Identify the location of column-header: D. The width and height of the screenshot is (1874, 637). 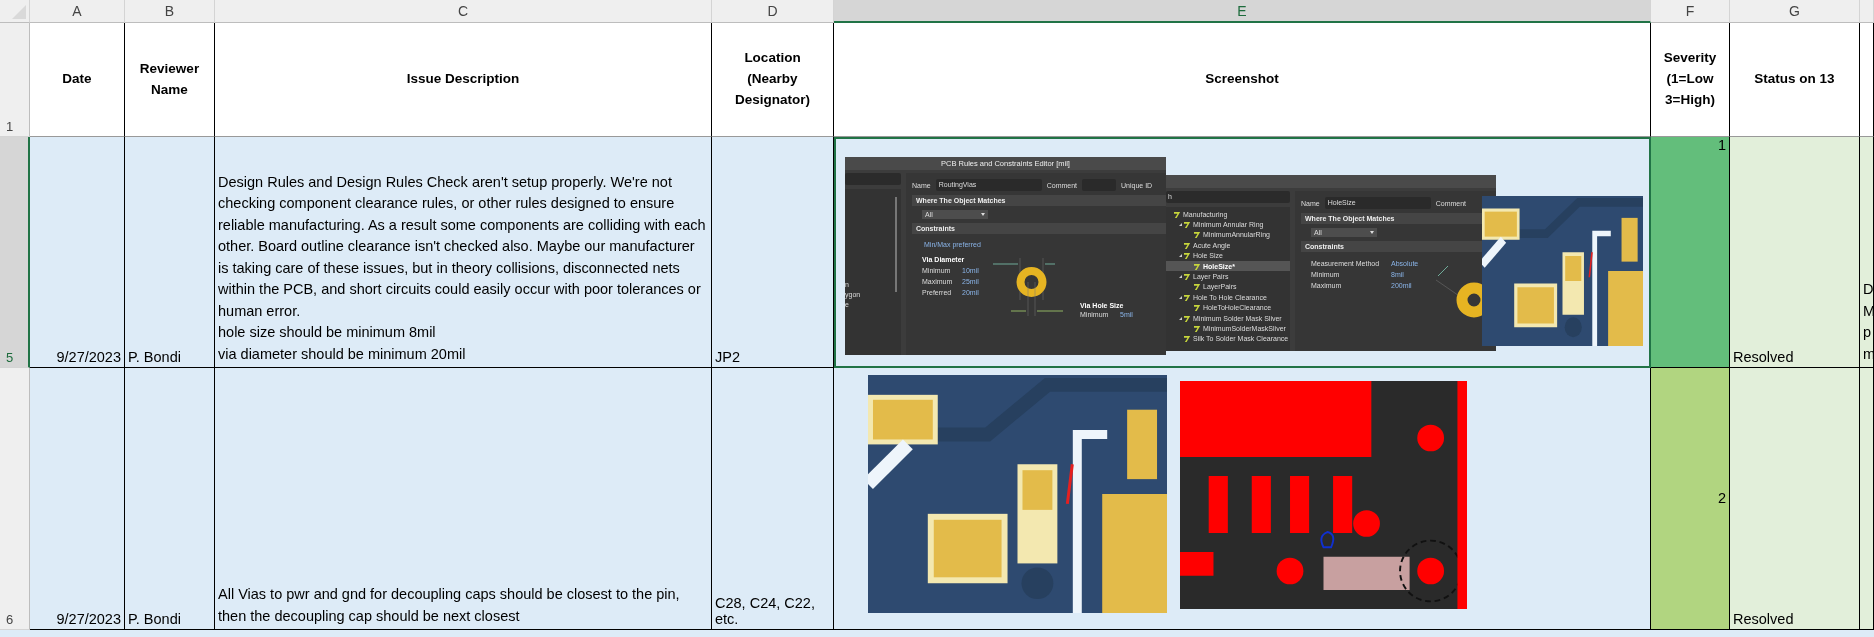
(773, 11).